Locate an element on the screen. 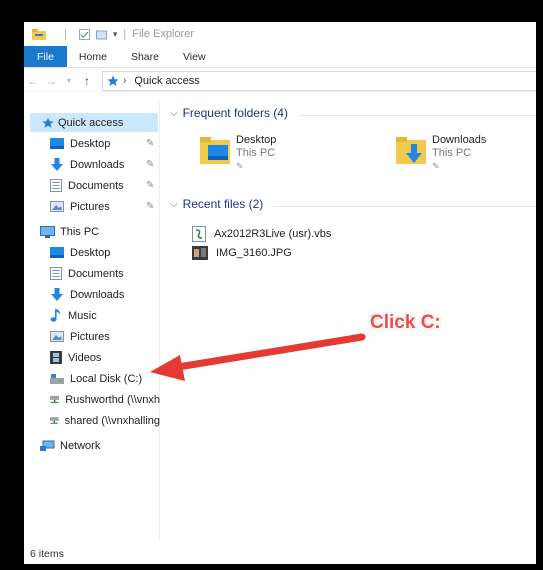 The image size is (543, 570). window-title: File Explorer is located at coordinates (163, 34).